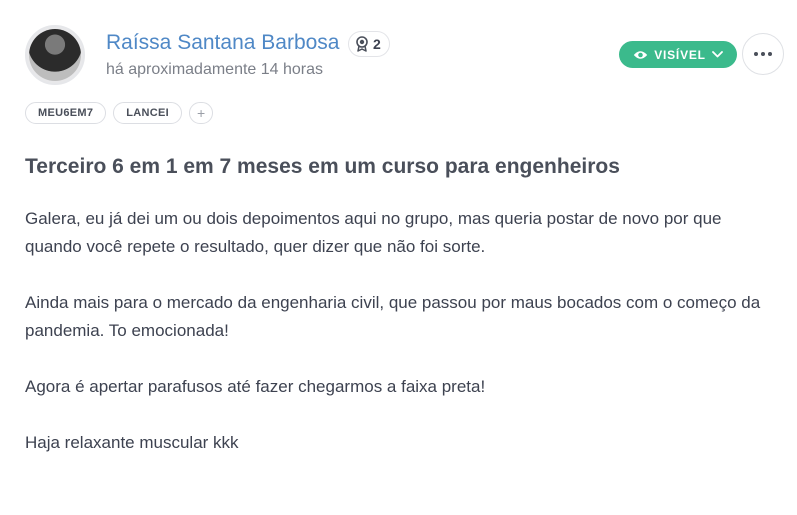  I want to click on visibility-label: VISÍVEL, so click(680, 54).